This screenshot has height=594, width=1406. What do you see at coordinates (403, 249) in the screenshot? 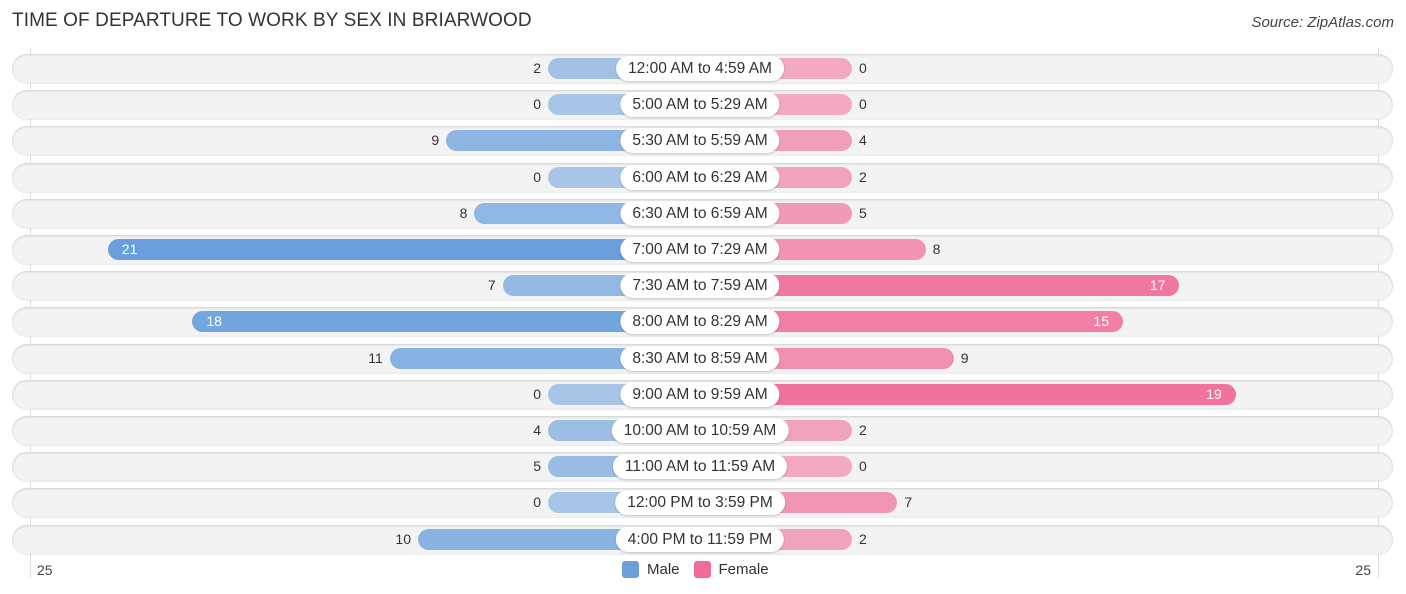
I see `bar-male` at bounding box center [403, 249].